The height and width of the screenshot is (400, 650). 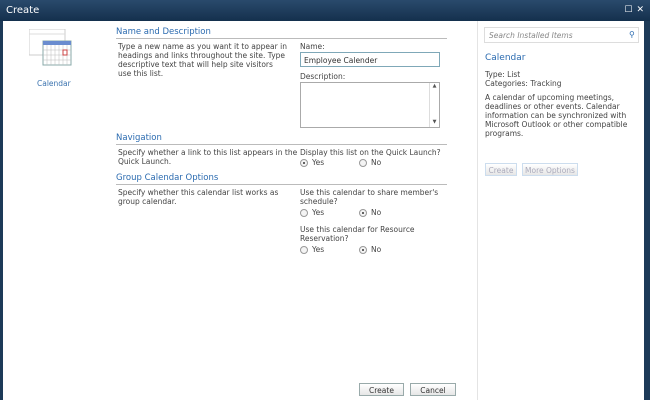 What do you see at coordinates (628, 10) in the screenshot?
I see `maximize-icon: ☐` at bounding box center [628, 10].